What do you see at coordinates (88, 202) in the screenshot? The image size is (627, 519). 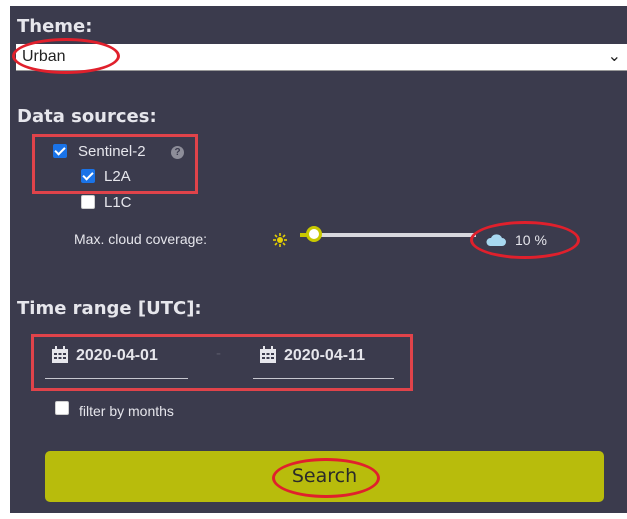 I see `l1c-checkbox` at bounding box center [88, 202].